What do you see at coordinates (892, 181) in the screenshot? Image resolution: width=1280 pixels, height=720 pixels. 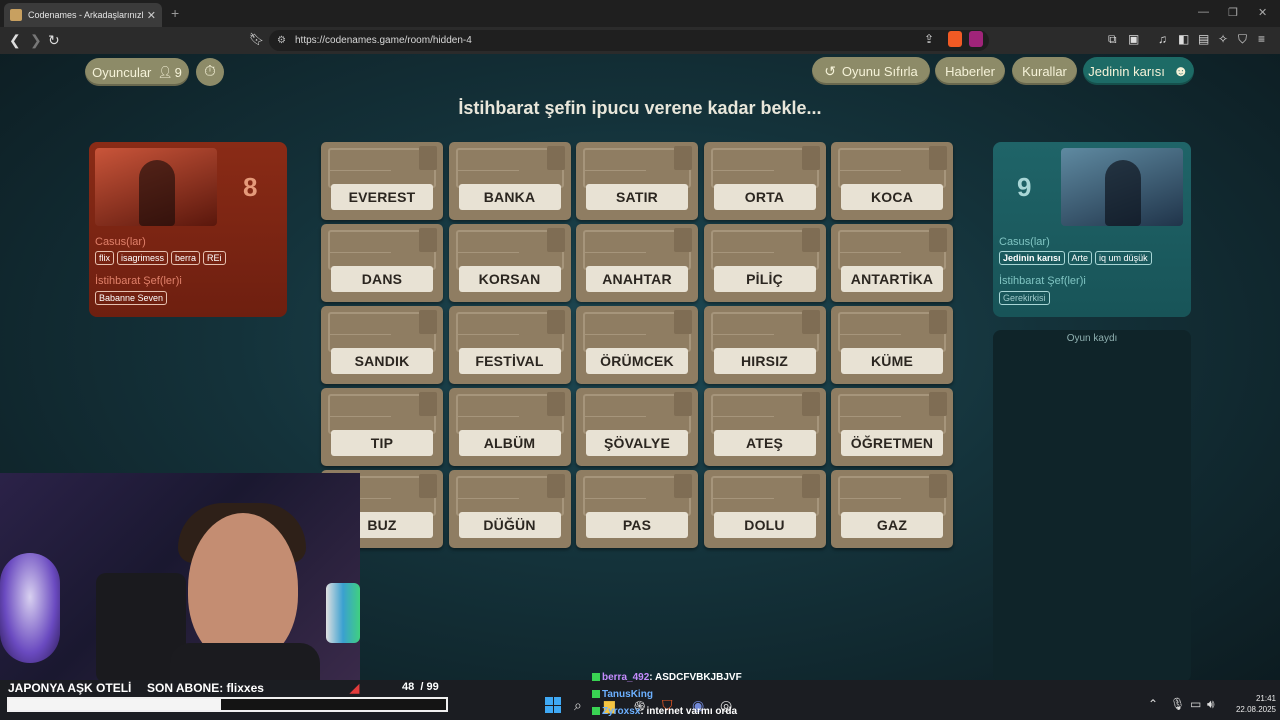 I see `word-card: KOCA` at bounding box center [892, 181].